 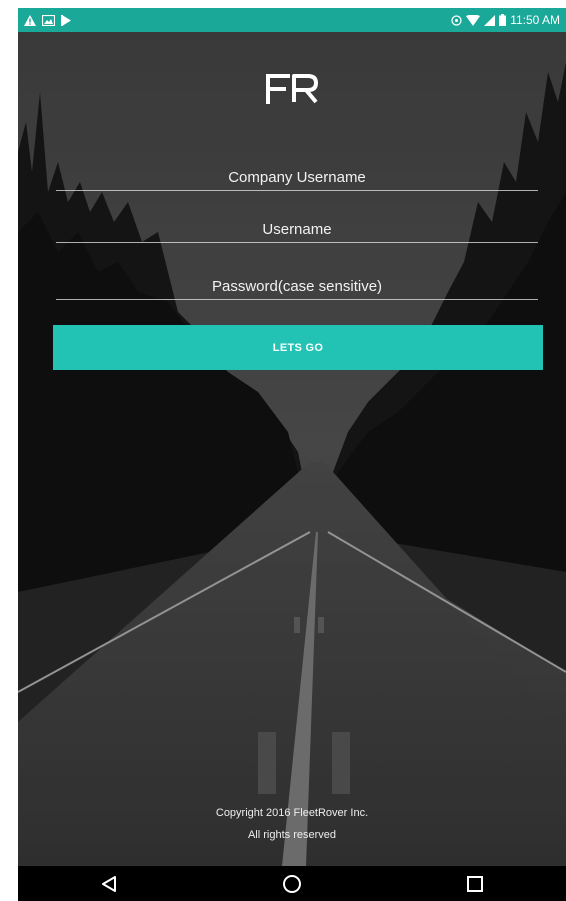 I want to click on username-field, so click(x=297, y=225).